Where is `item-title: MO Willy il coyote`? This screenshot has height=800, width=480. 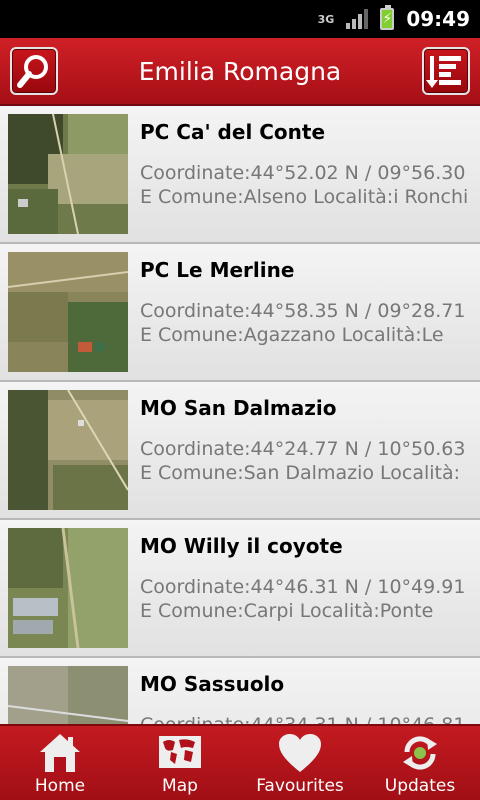 item-title: MO Willy il coyote is located at coordinates (241, 546).